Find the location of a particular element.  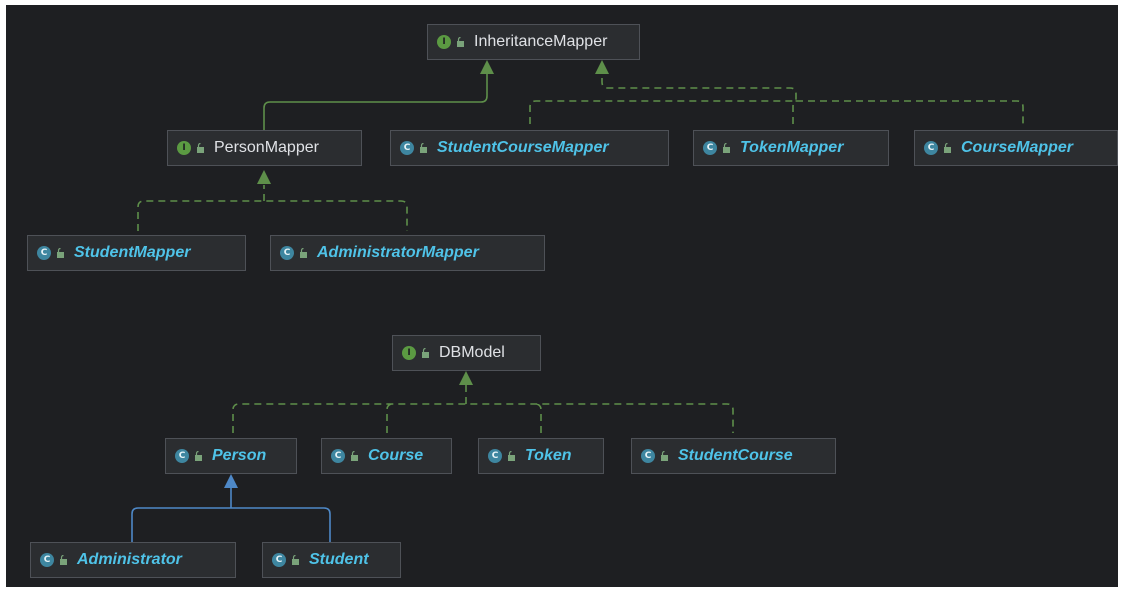

node-studentmapper: C StudentMapper is located at coordinates (136, 253).